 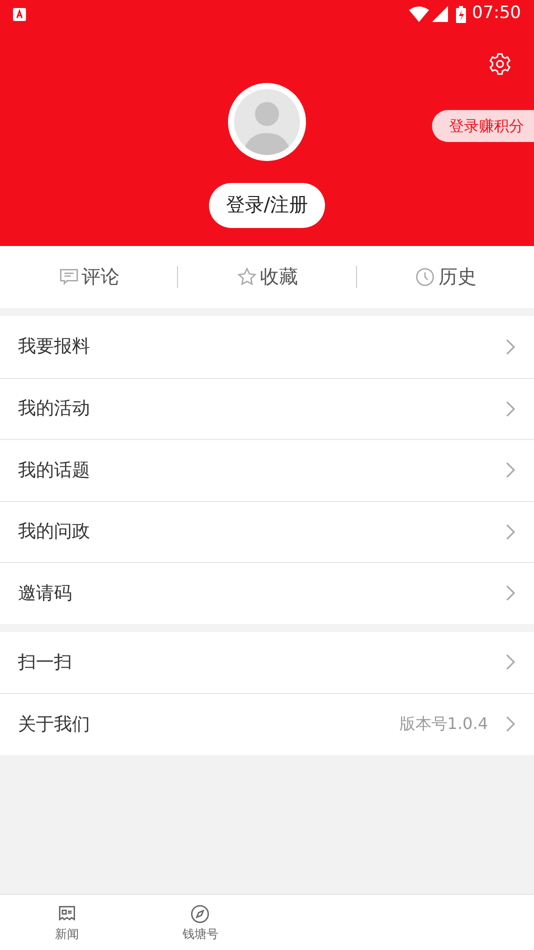 I want to click on menu-item: 邀请码, so click(x=267, y=593).